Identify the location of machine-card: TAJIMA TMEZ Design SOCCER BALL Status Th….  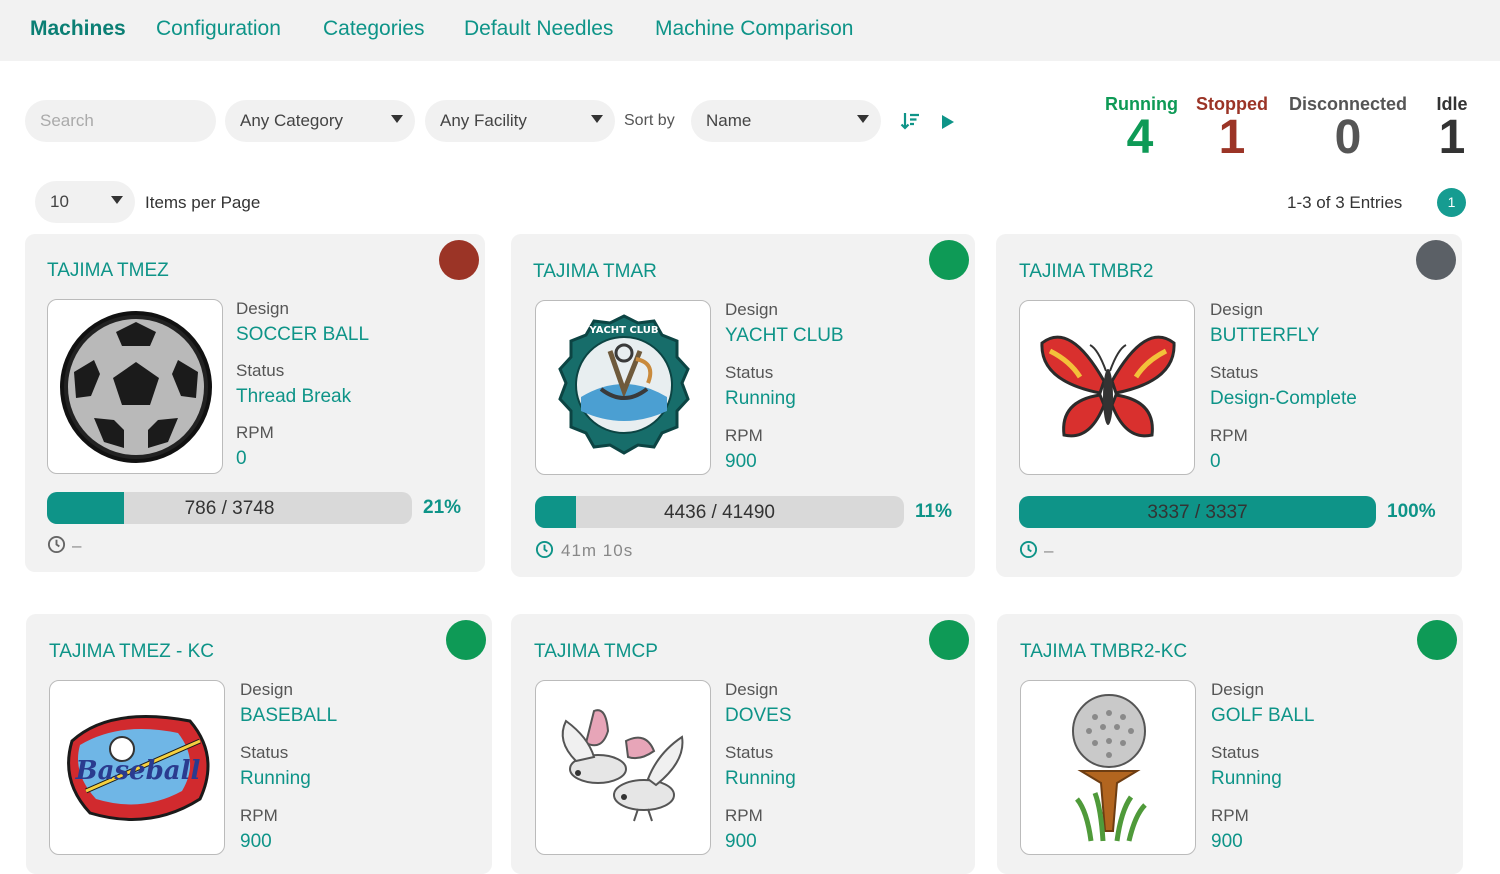
(255, 403).